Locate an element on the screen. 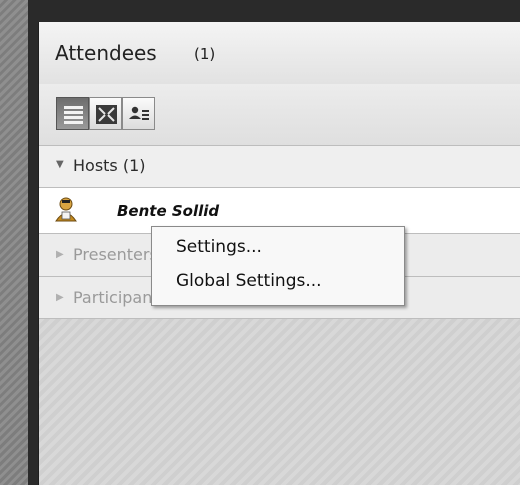 Image resolution: width=520 pixels, height=485 pixels. attendee-name: Bente Sollid is located at coordinates (168, 211).